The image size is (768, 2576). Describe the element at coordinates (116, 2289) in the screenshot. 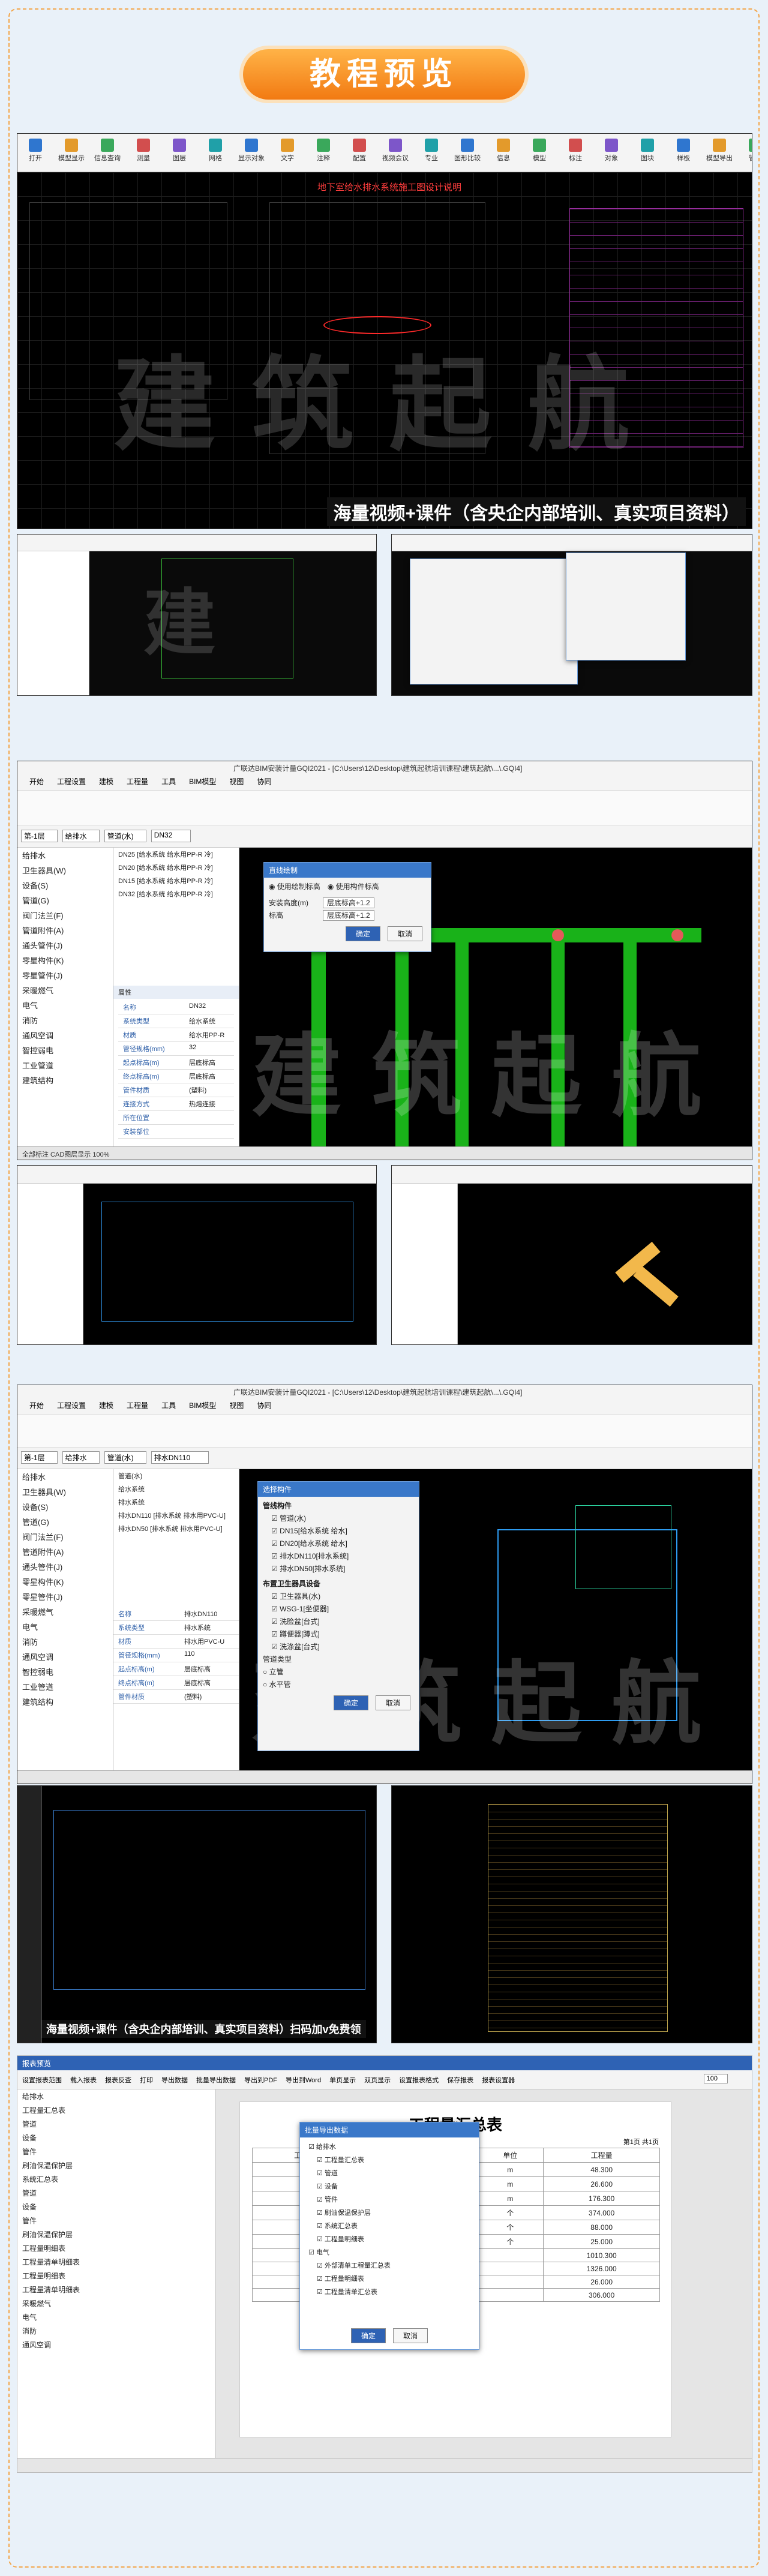

I see `tree-item: 工程量清单明细表` at that location.